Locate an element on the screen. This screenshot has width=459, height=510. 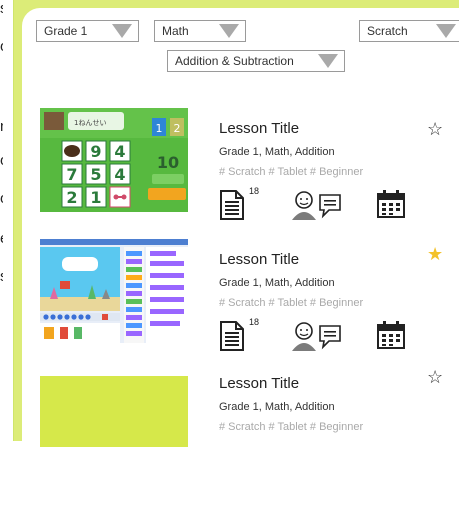
svg-text: 10 is located at coordinates (168, 162).